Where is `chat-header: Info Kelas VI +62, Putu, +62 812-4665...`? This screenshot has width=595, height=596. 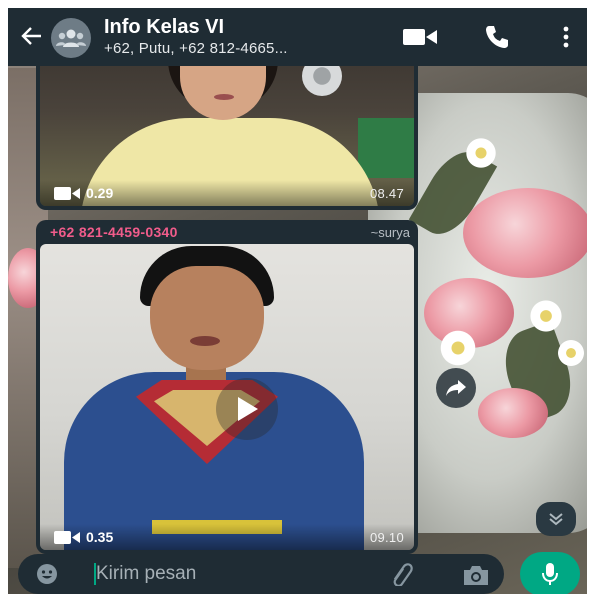 chat-header: Info Kelas VI +62, Putu, +62 812-4665... is located at coordinates (297, 37).